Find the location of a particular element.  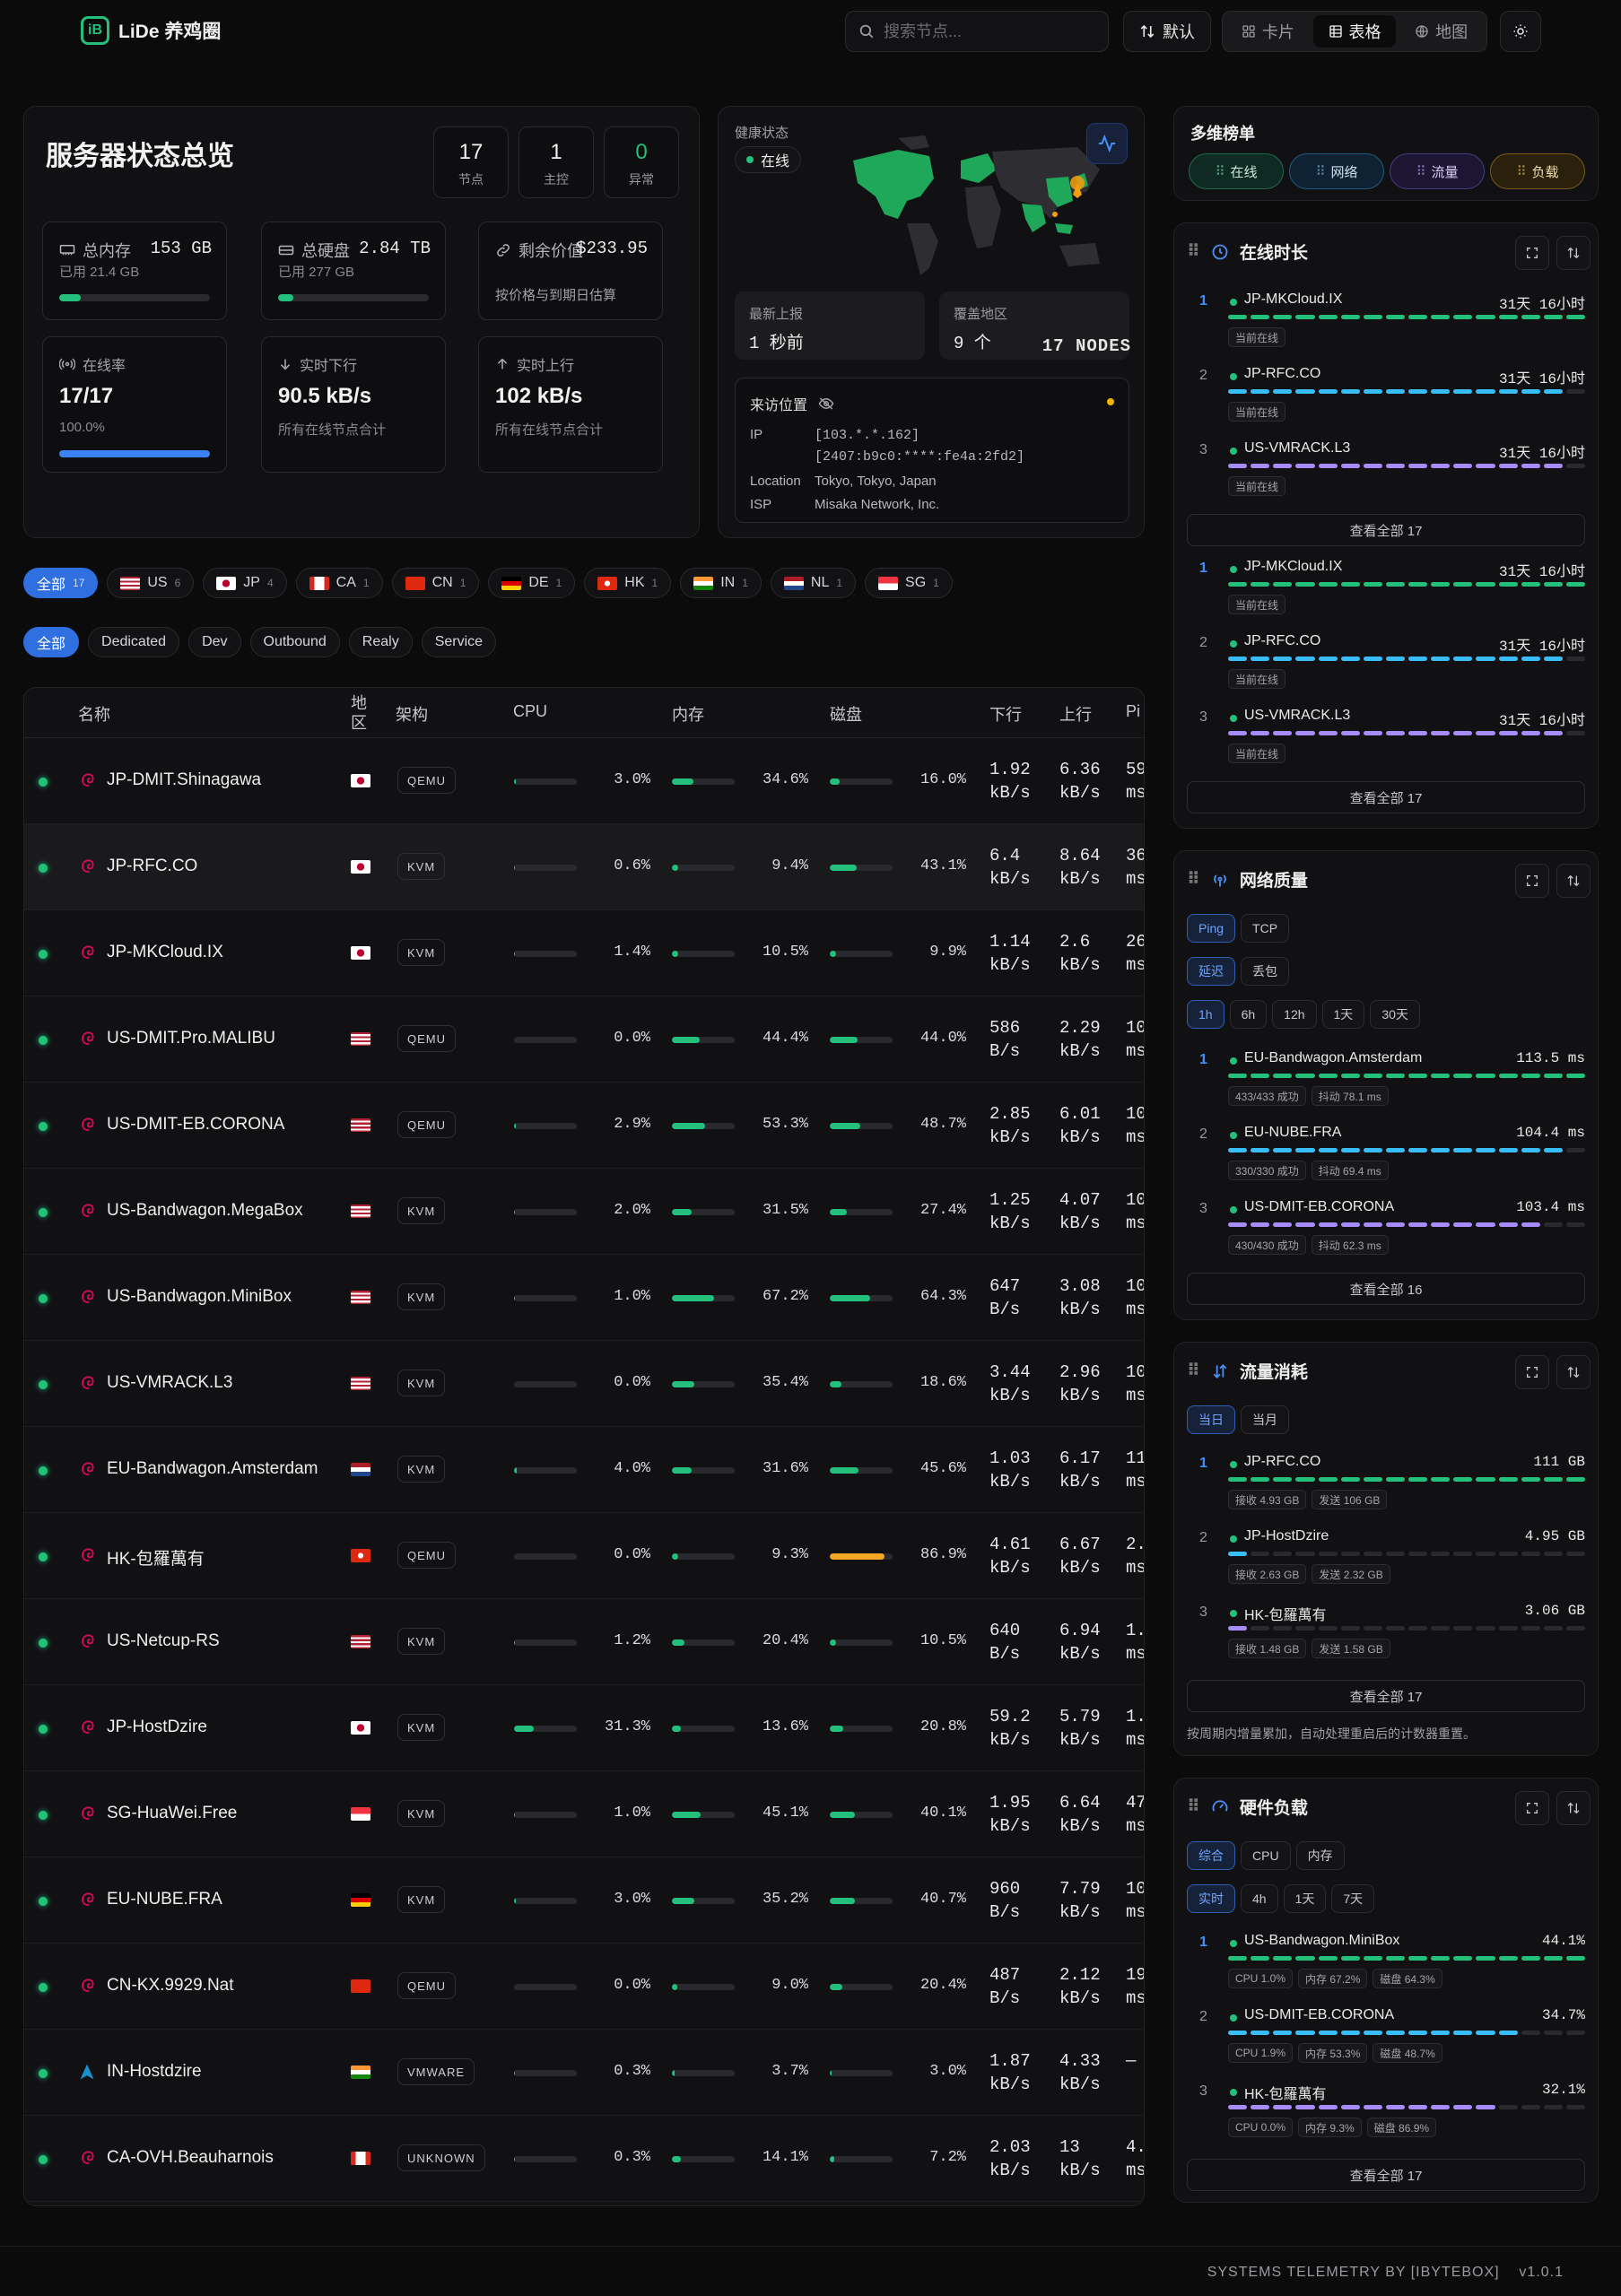

region-chip-in: IN 1 is located at coordinates (721, 583).